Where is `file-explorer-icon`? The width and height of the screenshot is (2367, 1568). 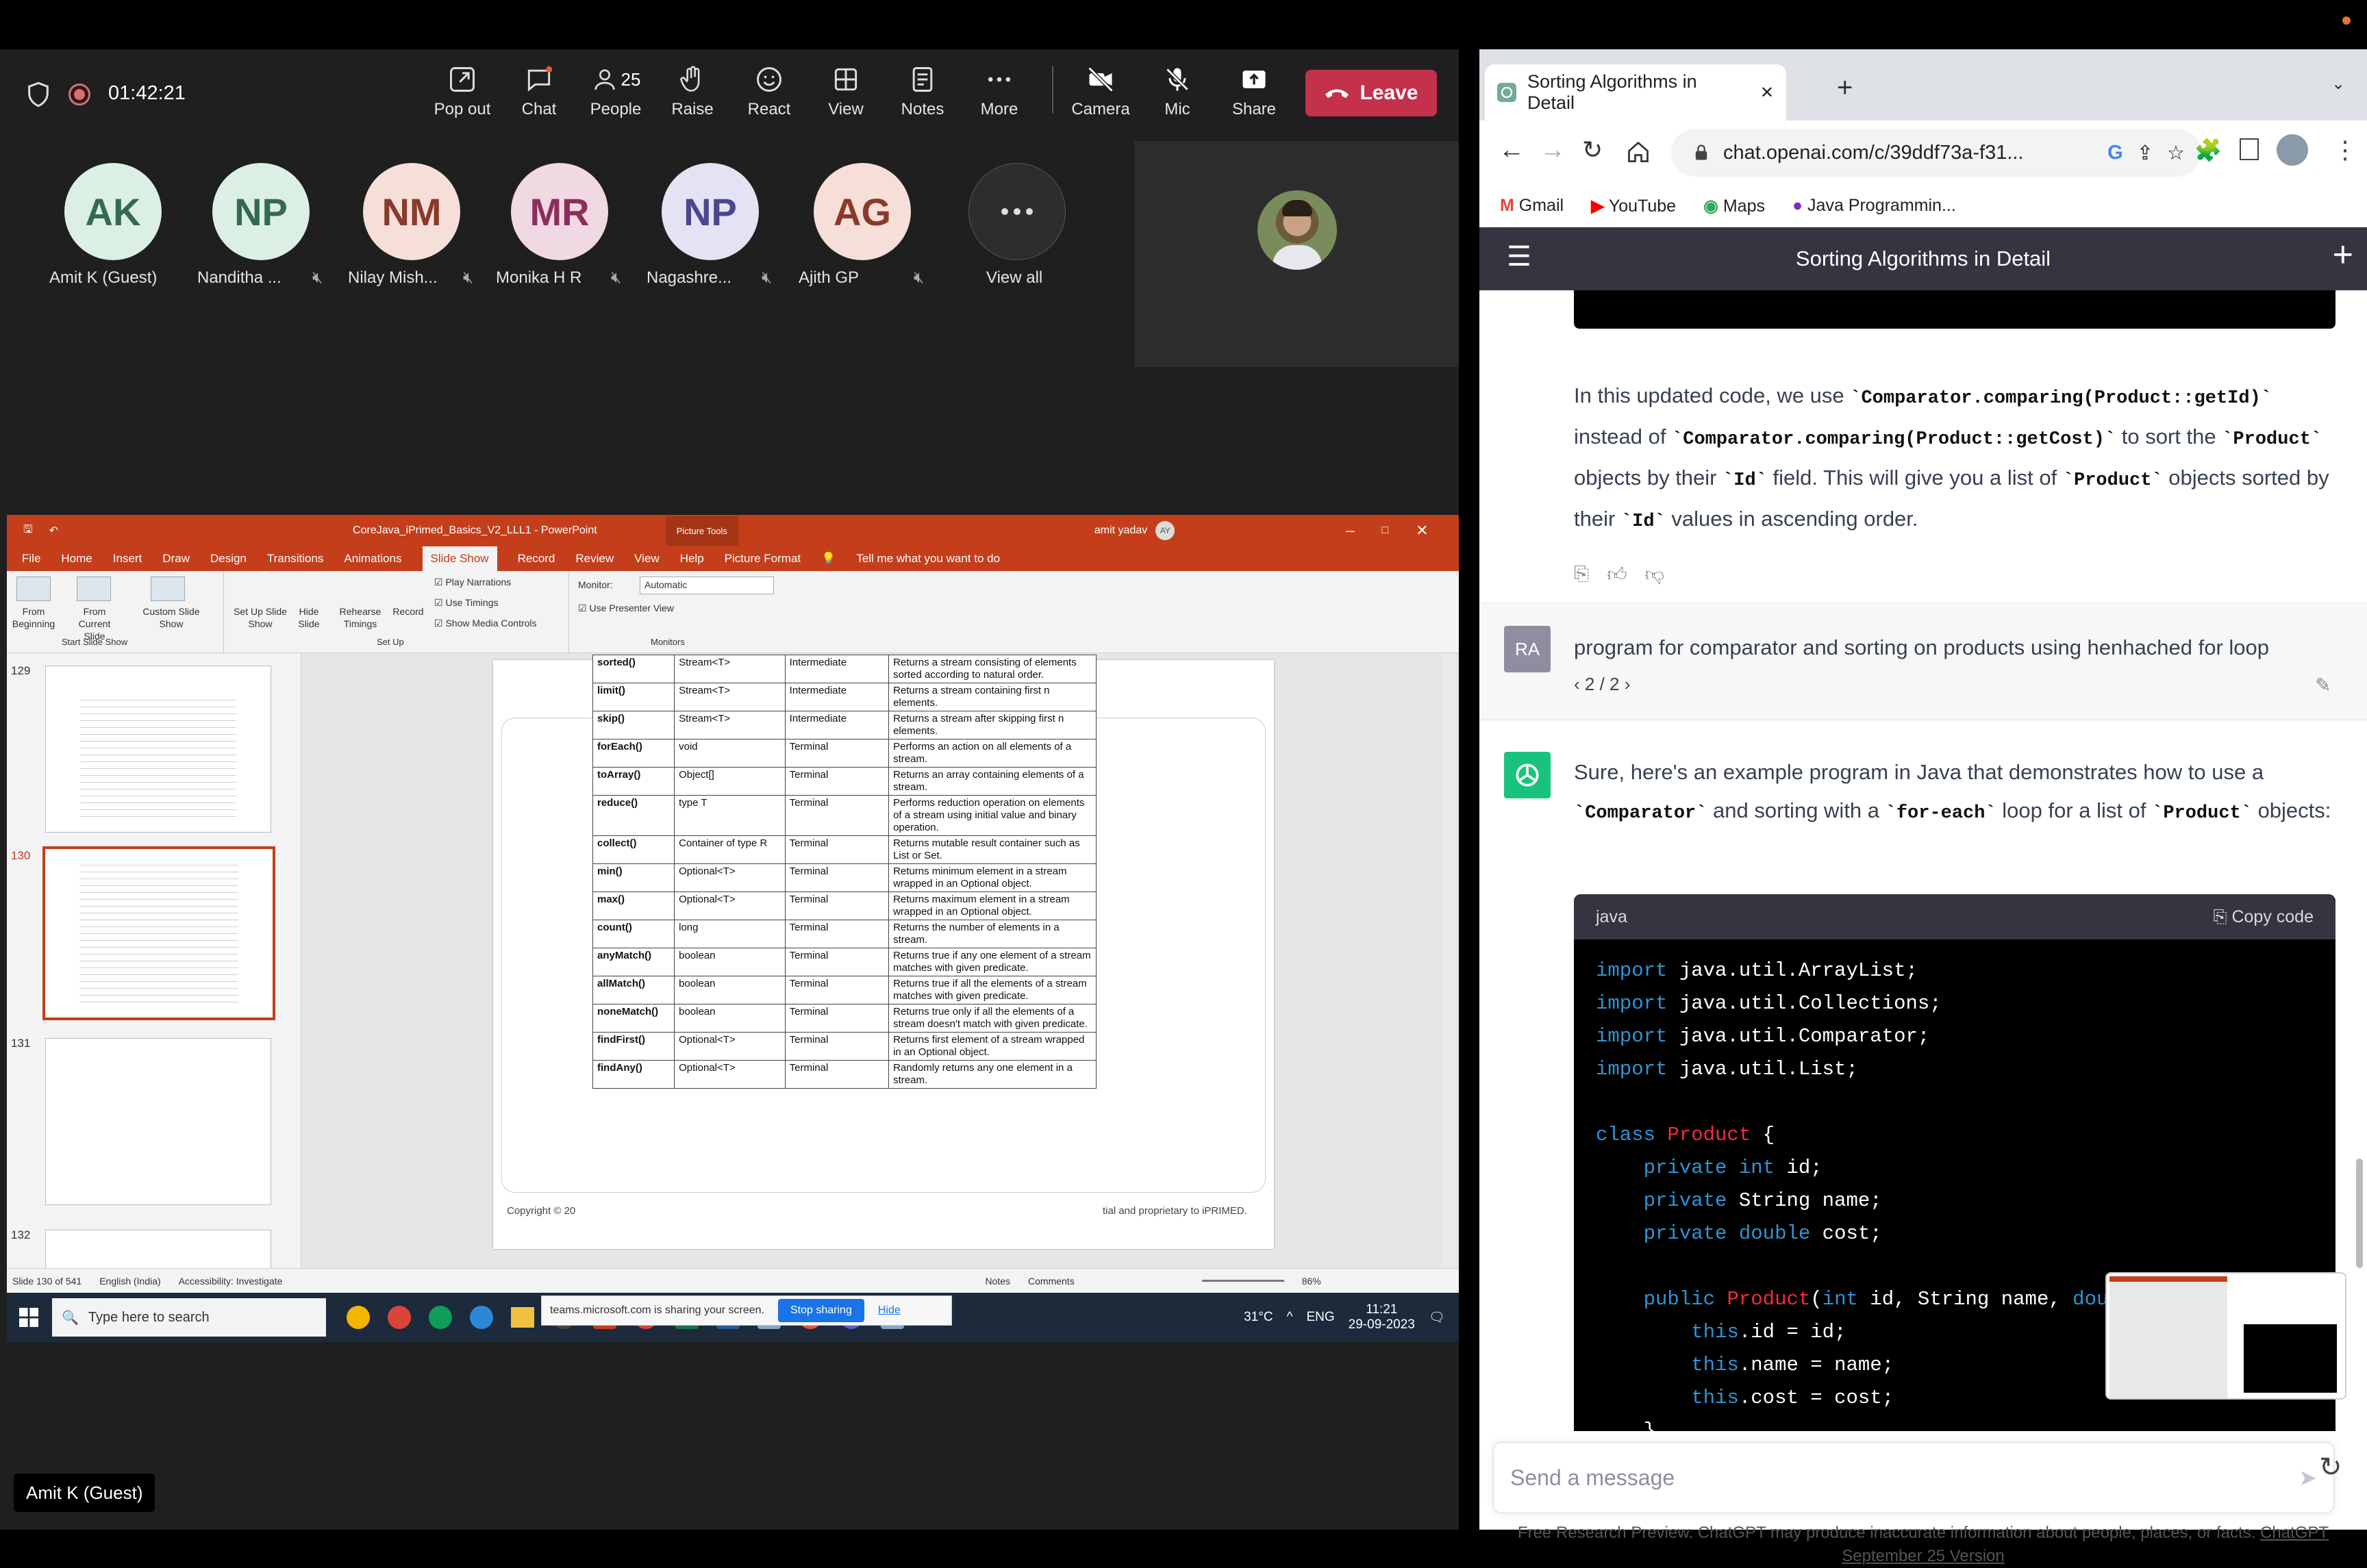
file-explorer-icon is located at coordinates (522, 1317).